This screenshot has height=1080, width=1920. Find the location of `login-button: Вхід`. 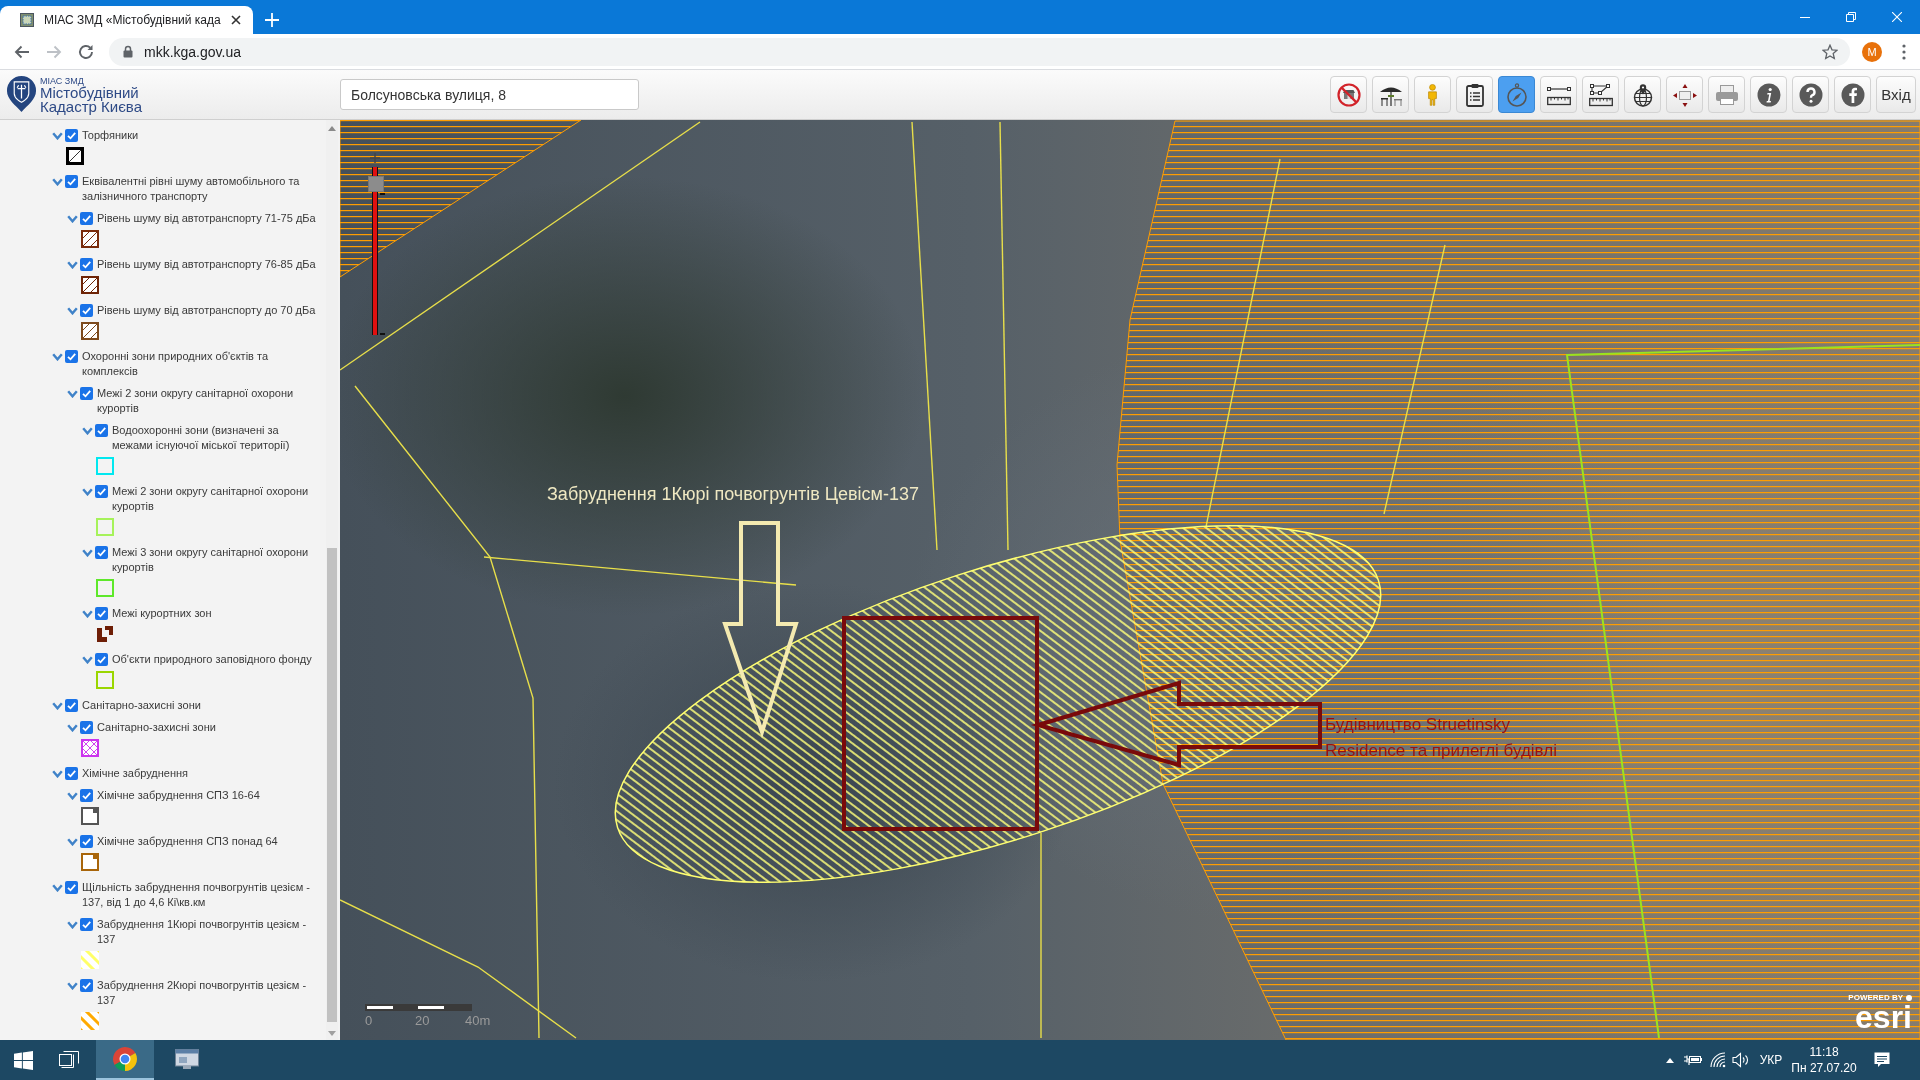

login-button: Вхід is located at coordinates (1896, 94).